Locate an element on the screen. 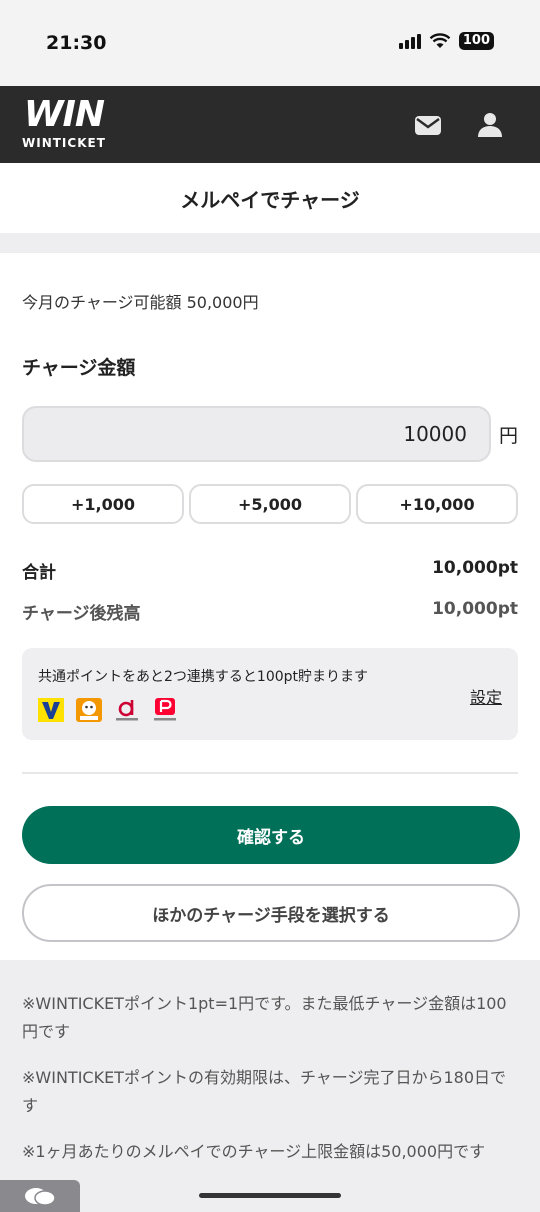  yen-label: 円 is located at coordinates (508, 435).